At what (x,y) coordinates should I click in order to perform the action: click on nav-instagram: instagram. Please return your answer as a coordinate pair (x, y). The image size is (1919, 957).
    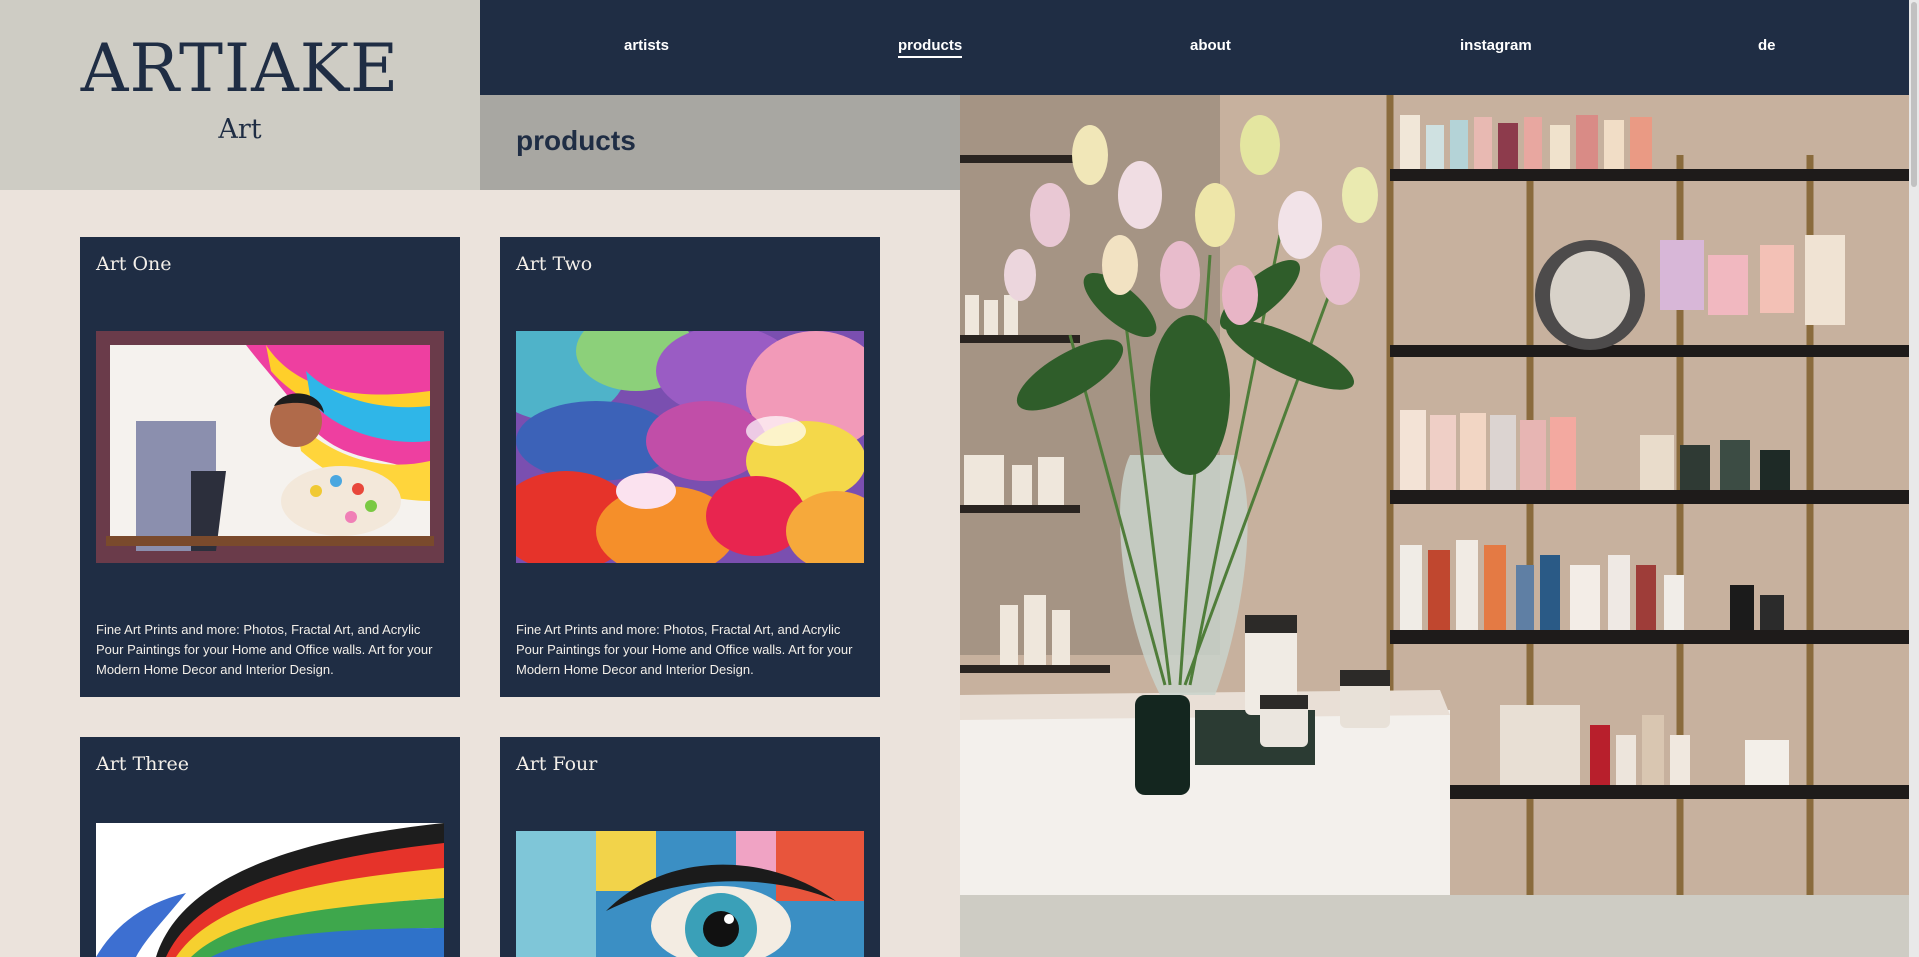
    Looking at the image, I should click on (1496, 46).